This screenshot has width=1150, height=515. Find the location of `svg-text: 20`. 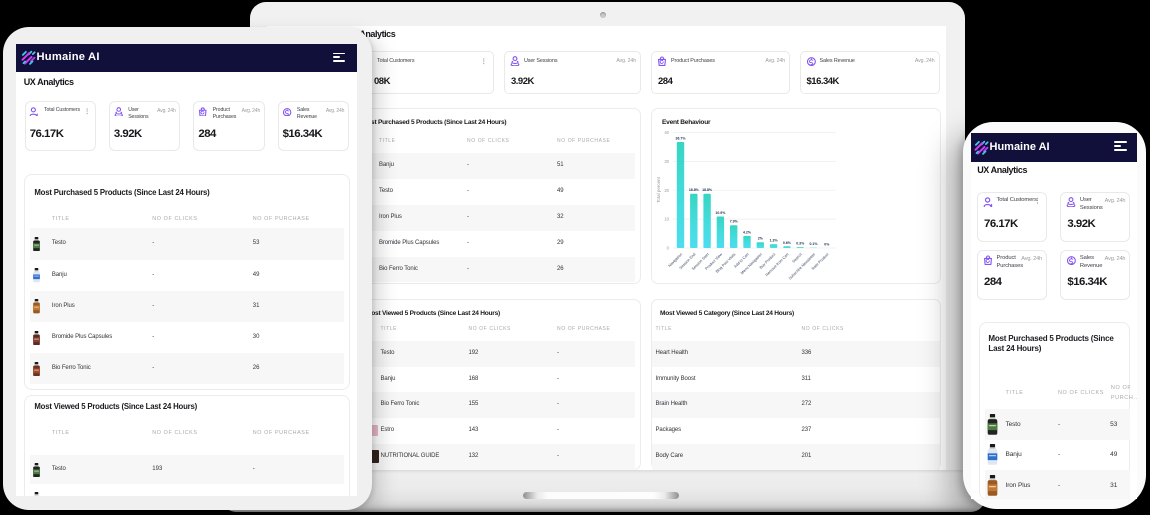

svg-text: 20 is located at coordinates (666, 190).